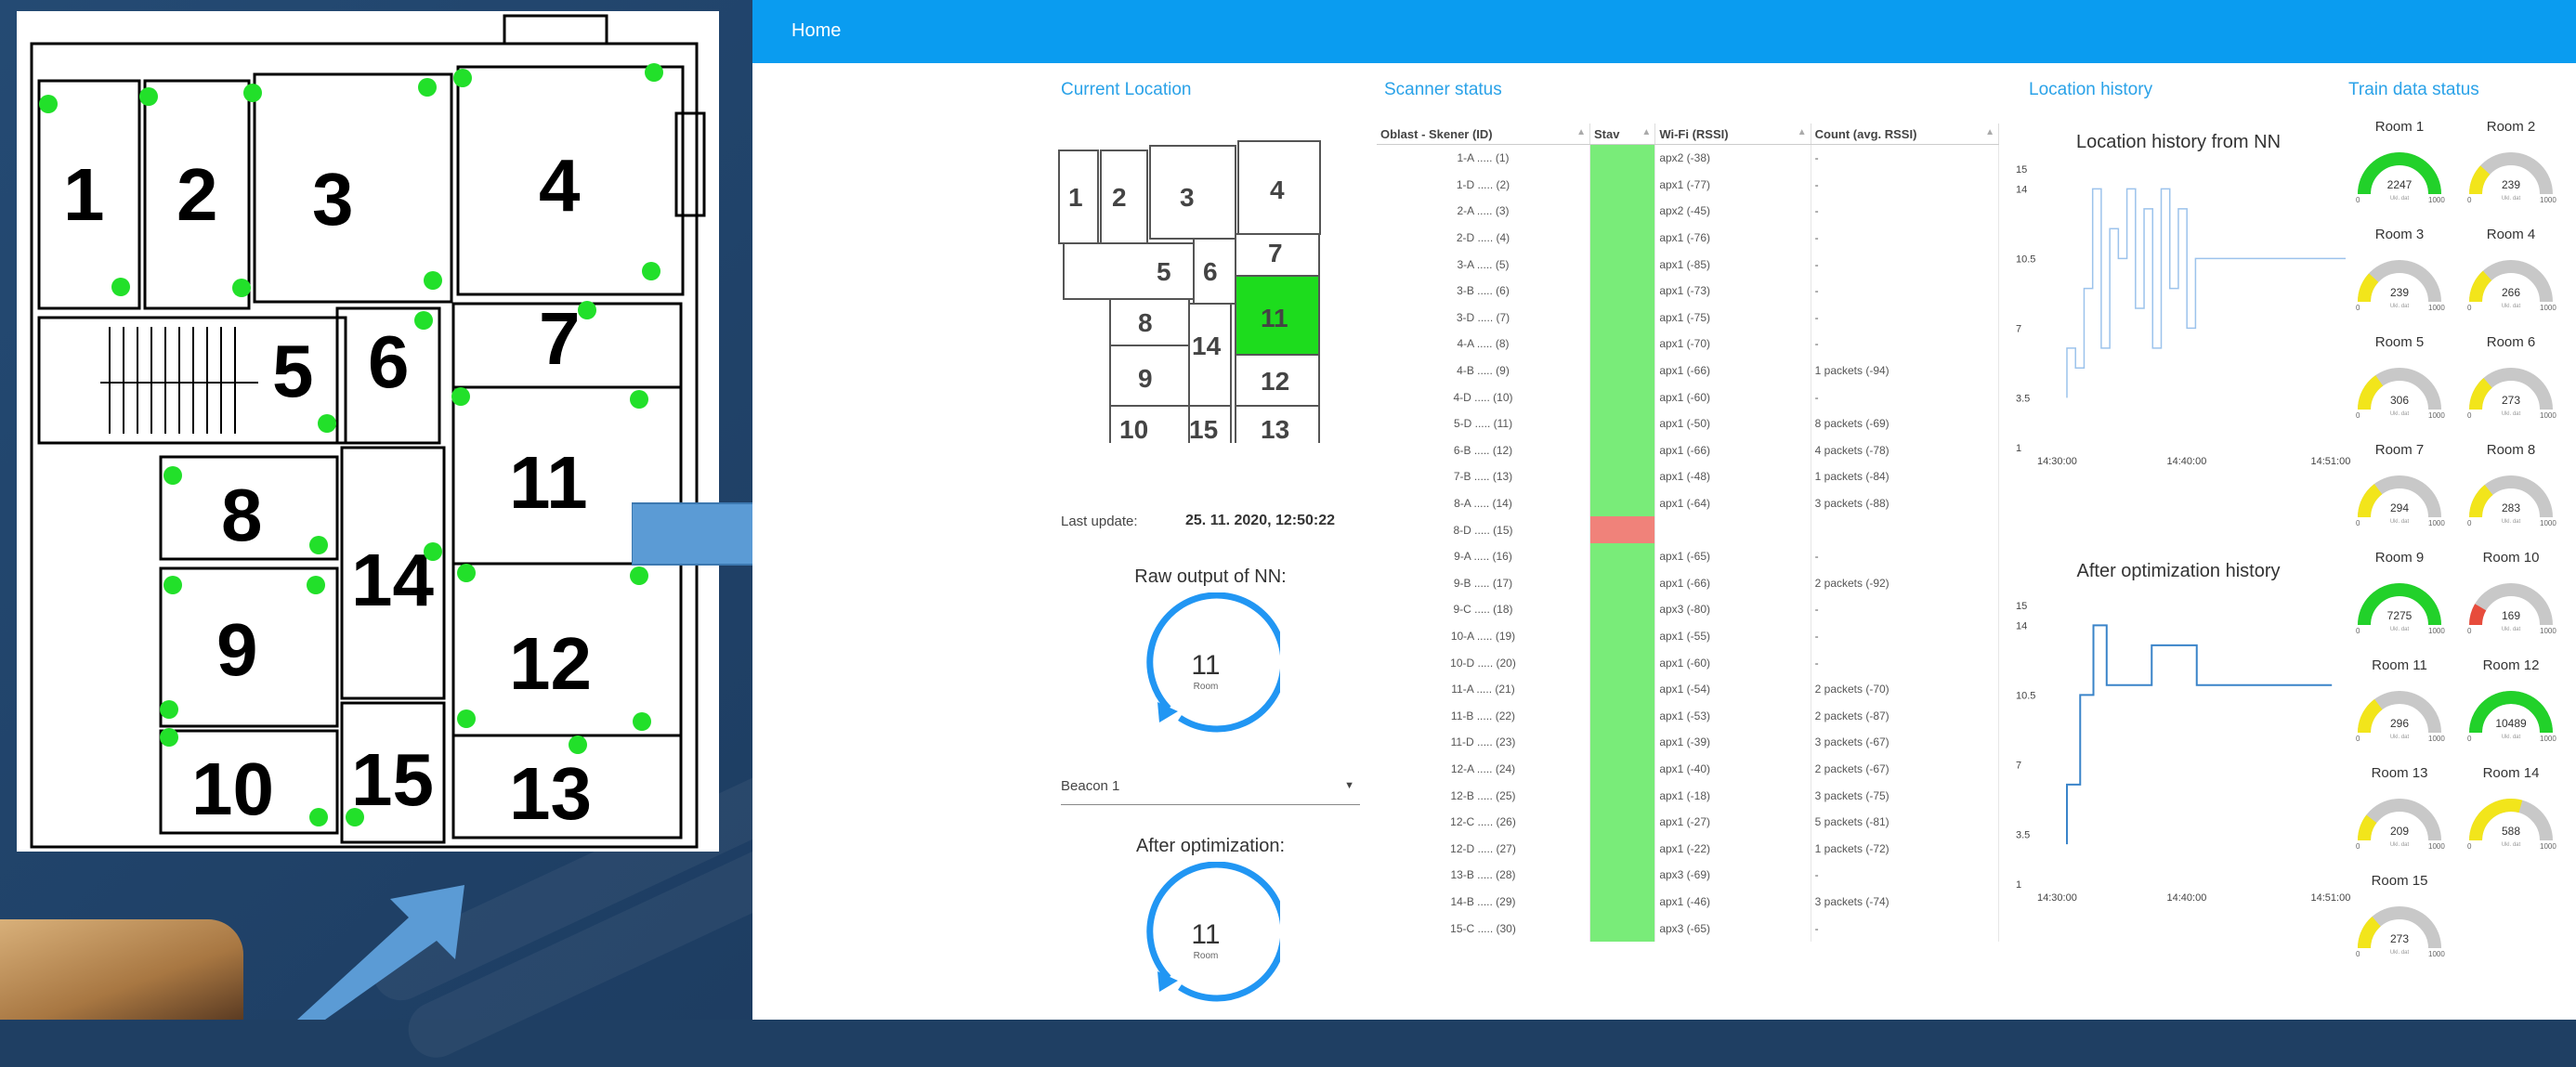 The image size is (2576, 1067). Describe the element at coordinates (1277, 190) in the screenshot. I see `mini-room-label: 4` at that location.